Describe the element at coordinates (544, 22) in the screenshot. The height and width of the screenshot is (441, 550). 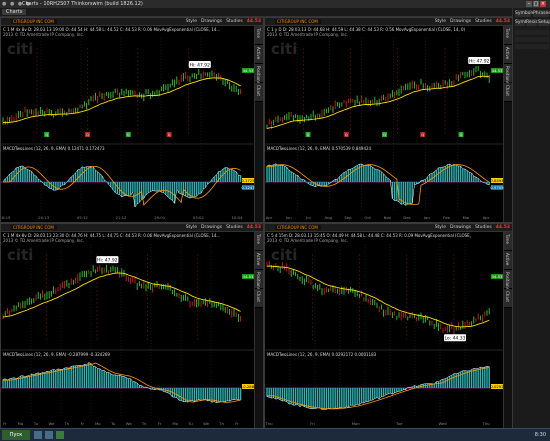
I see `setup-button: Setup` at that location.